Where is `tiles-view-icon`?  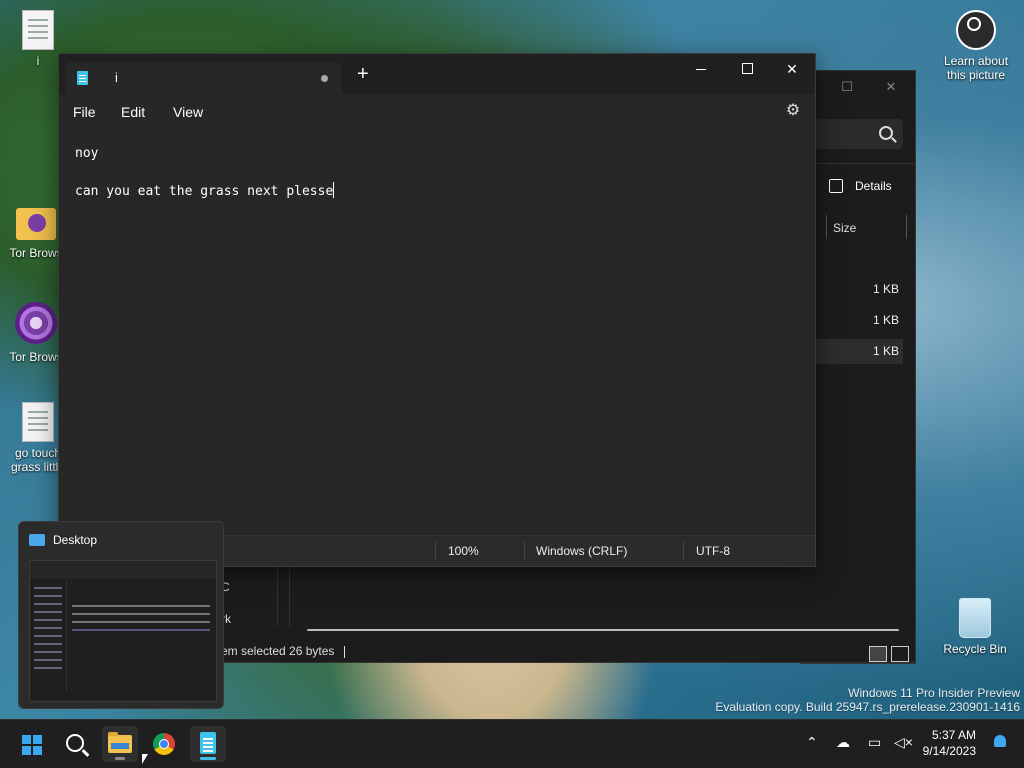 tiles-view-icon is located at coordinates (900, 654).